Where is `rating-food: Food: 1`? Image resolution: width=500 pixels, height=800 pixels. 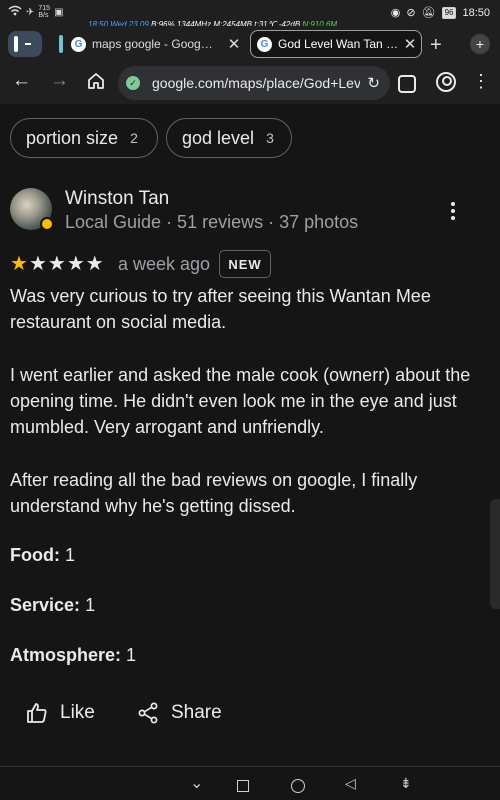
rating-food: Food: 1 is located at coordinates (42, 555).